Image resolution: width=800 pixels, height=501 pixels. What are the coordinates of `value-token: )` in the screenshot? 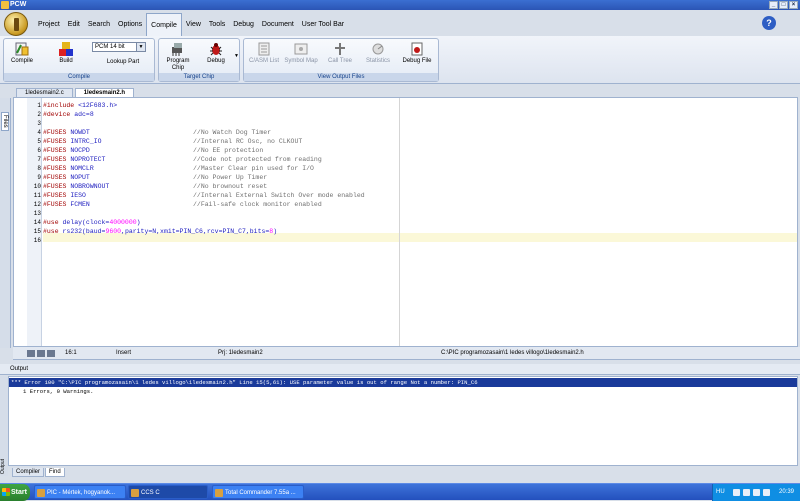 It's located at (138, 222).